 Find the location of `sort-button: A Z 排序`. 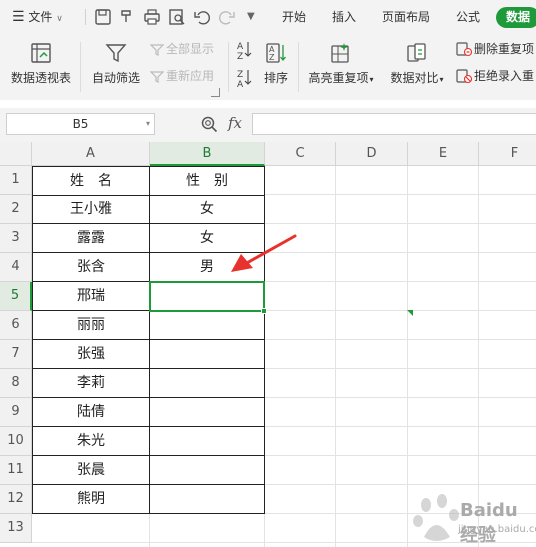

sort-button: A Z 排序 is located at coordinates (276, 64).